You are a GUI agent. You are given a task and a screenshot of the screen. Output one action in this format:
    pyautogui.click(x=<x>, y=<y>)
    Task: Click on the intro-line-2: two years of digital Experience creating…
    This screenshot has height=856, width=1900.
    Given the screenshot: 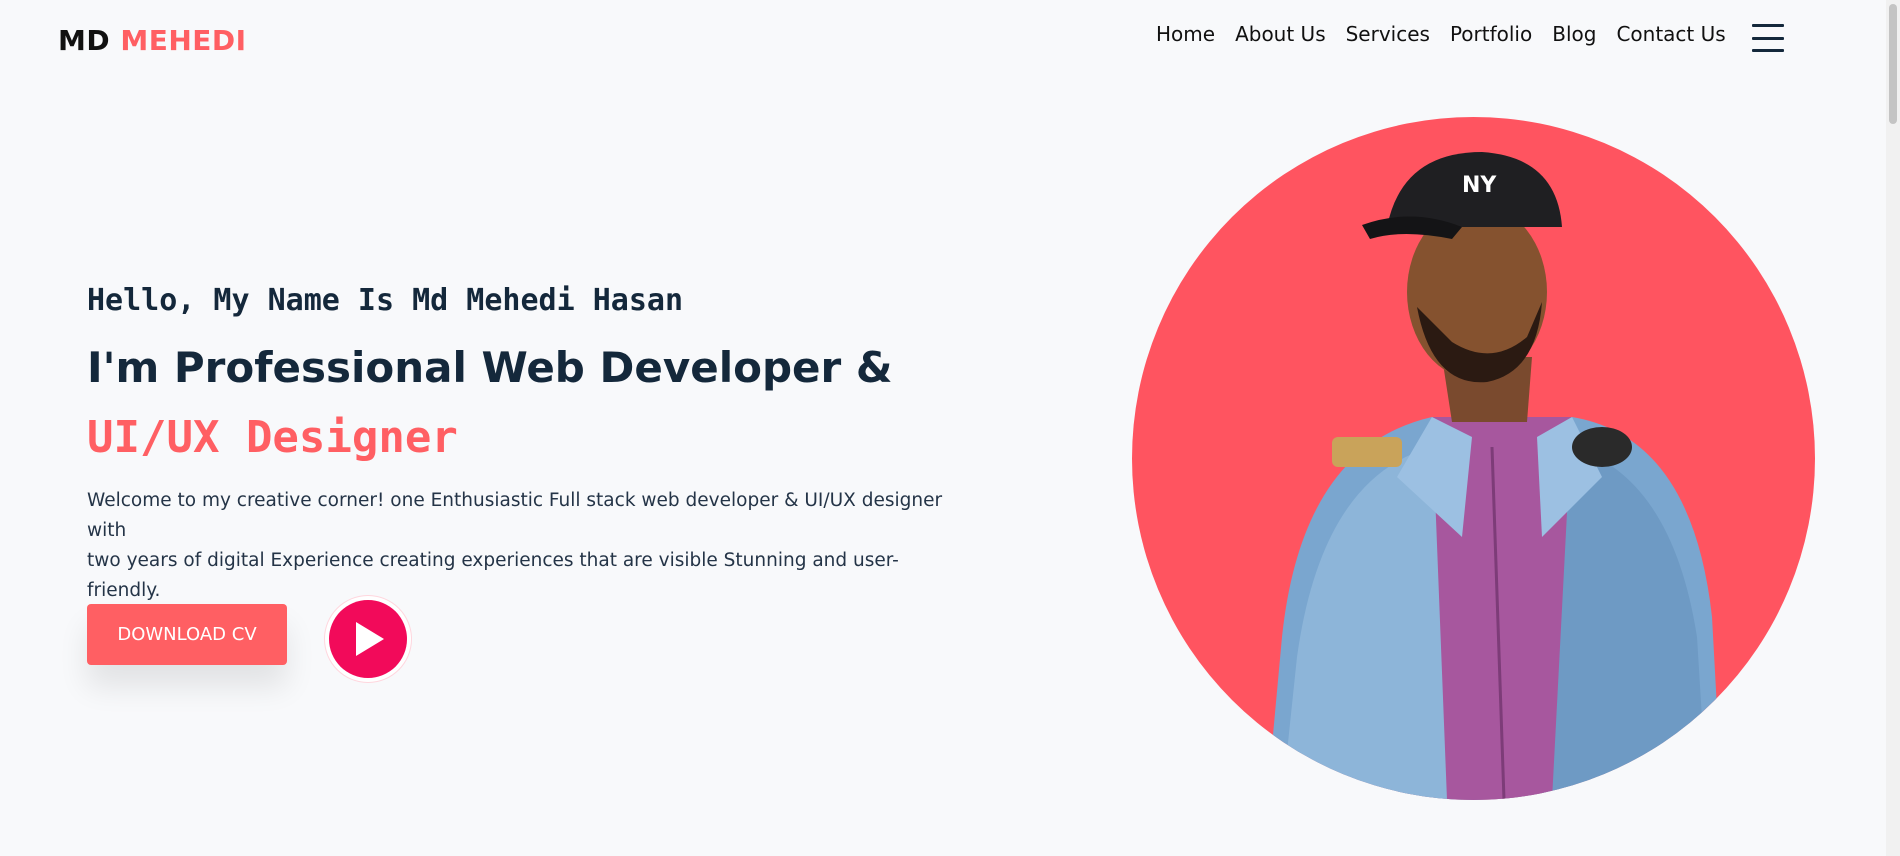 What is the action you would take?
    pyautogui.click(x=493, y=575)
    